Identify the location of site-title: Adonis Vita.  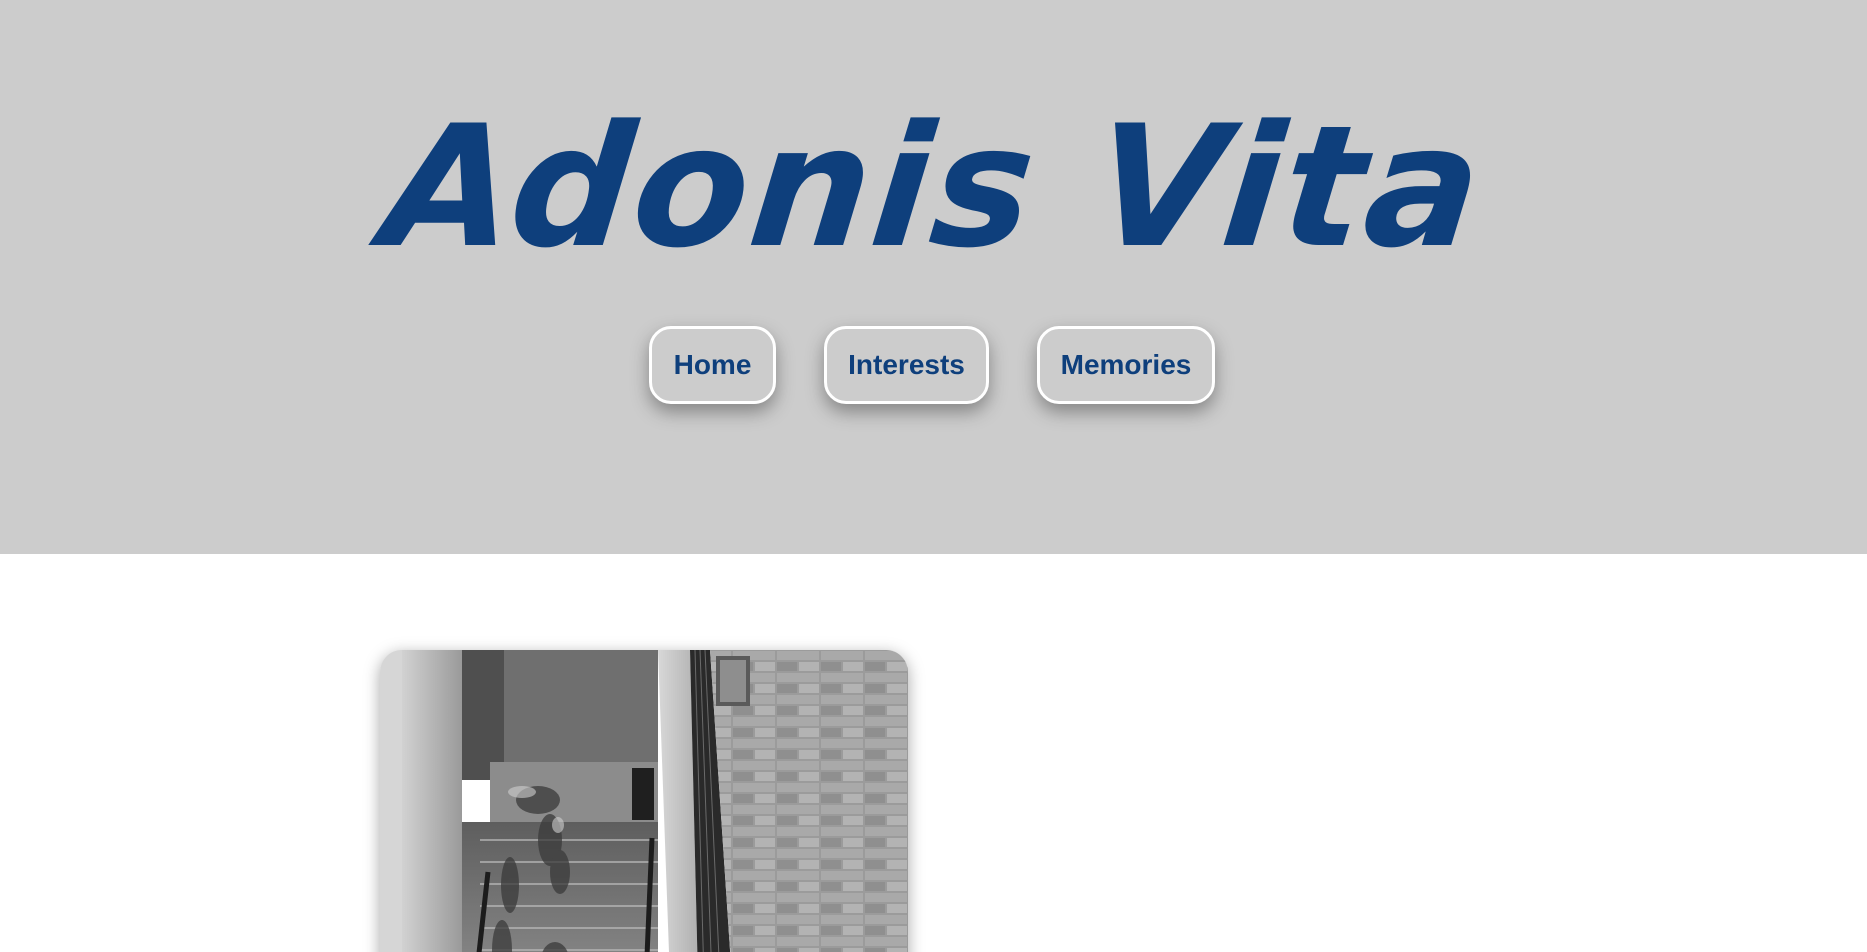
(933, 187).